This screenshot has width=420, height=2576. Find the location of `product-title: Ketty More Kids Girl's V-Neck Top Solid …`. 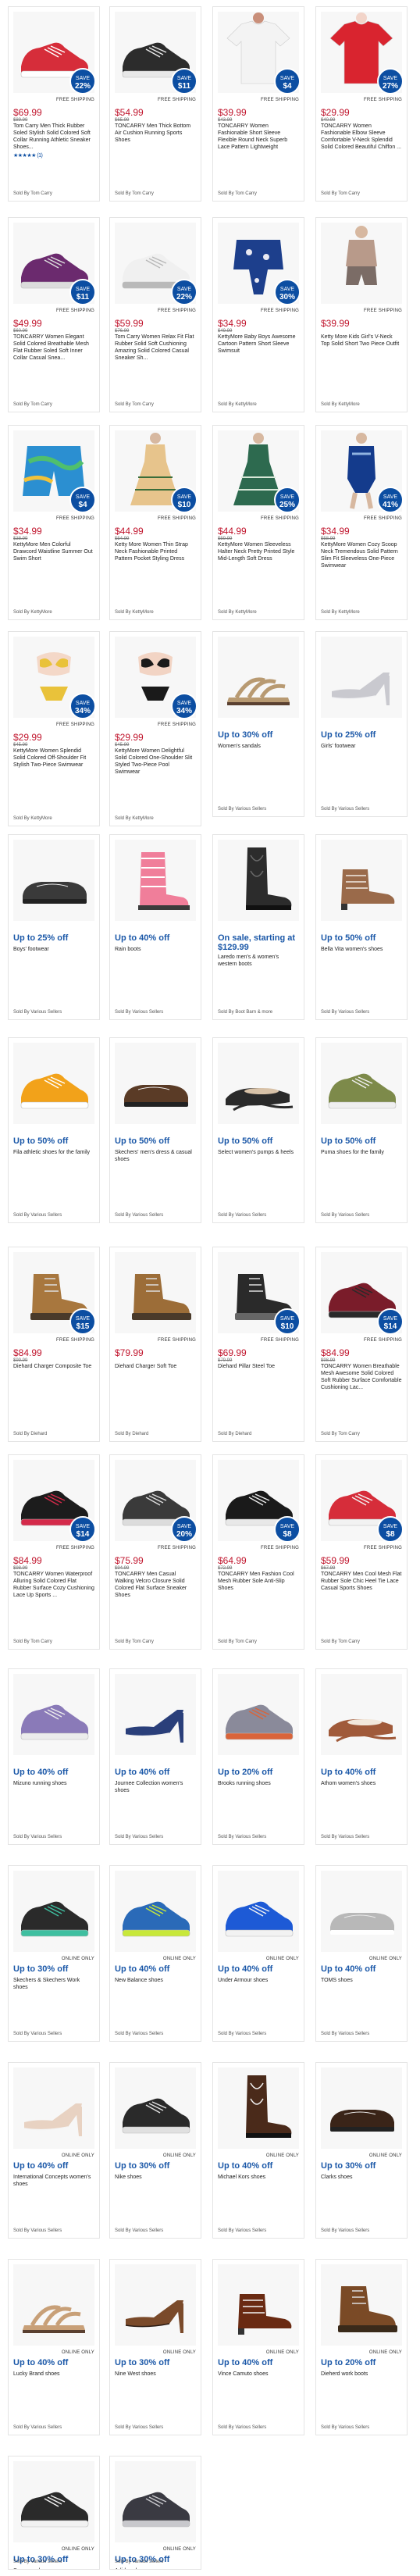

product-title: Ketty More Kids Girl's V-Neck Top Solid … is located at coordinates (361, 341).